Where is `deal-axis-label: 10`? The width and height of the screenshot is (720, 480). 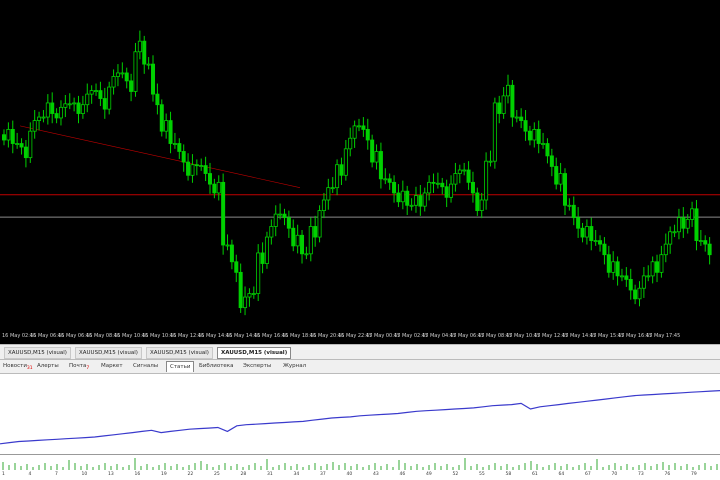 deal-axis-label: 10 is located at coordinates (84, 474).